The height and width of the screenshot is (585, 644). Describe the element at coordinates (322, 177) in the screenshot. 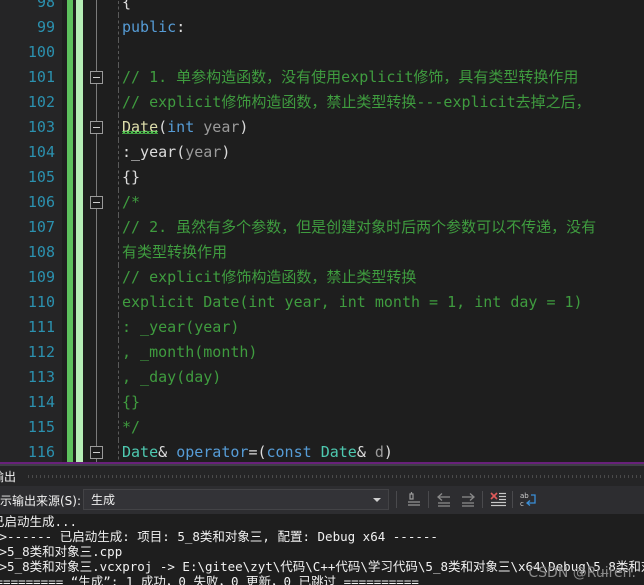

I see `code-line: 105 {}` at that location.